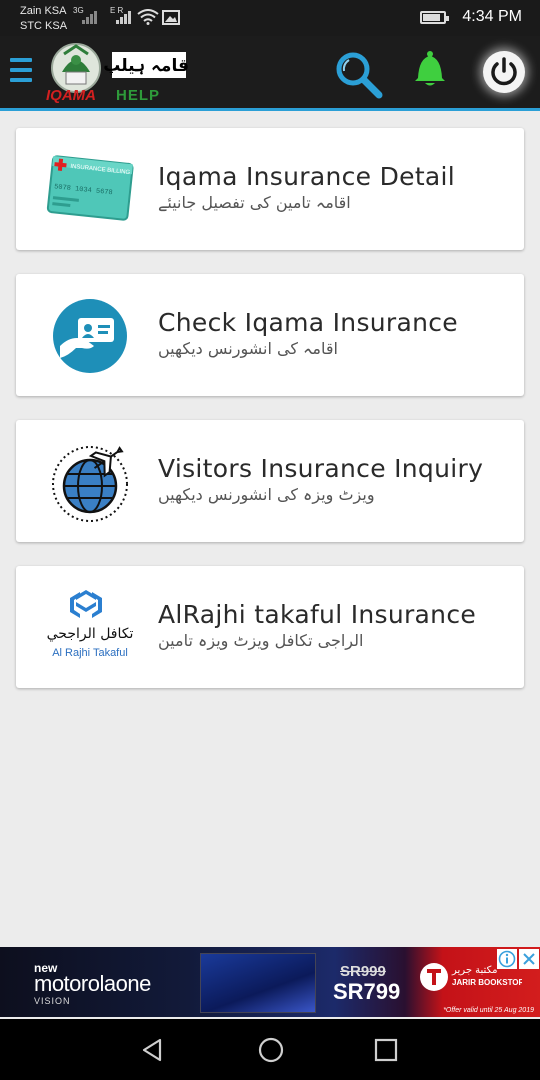  What do you see at coordinates (52, 1001) in the screenshot?
I see `ad-brand-sub: VISION` at bounding box center [52, 1001].